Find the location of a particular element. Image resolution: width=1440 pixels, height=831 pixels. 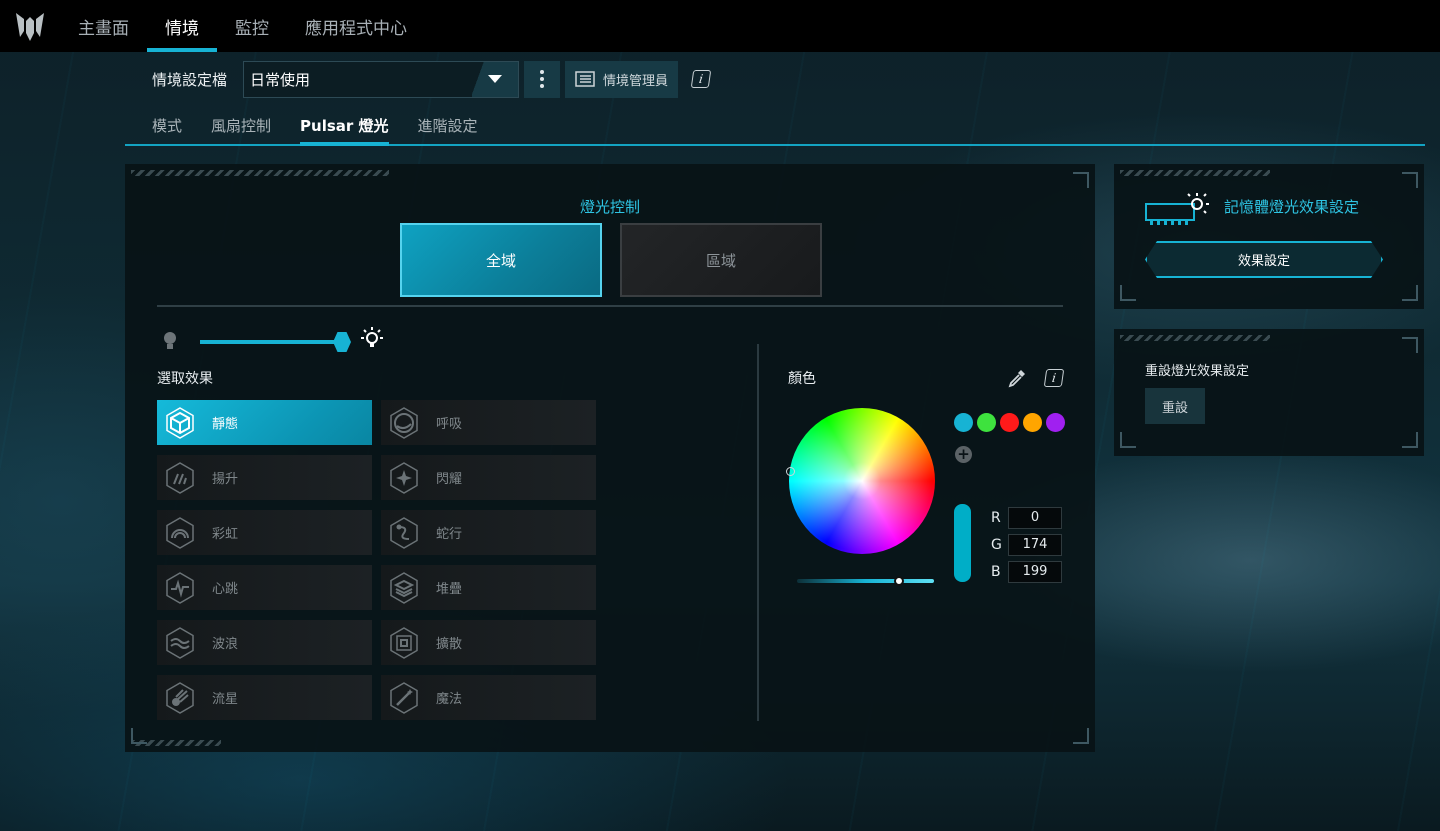

global-mode-button: 全域 is located at coordinates (501, 260).